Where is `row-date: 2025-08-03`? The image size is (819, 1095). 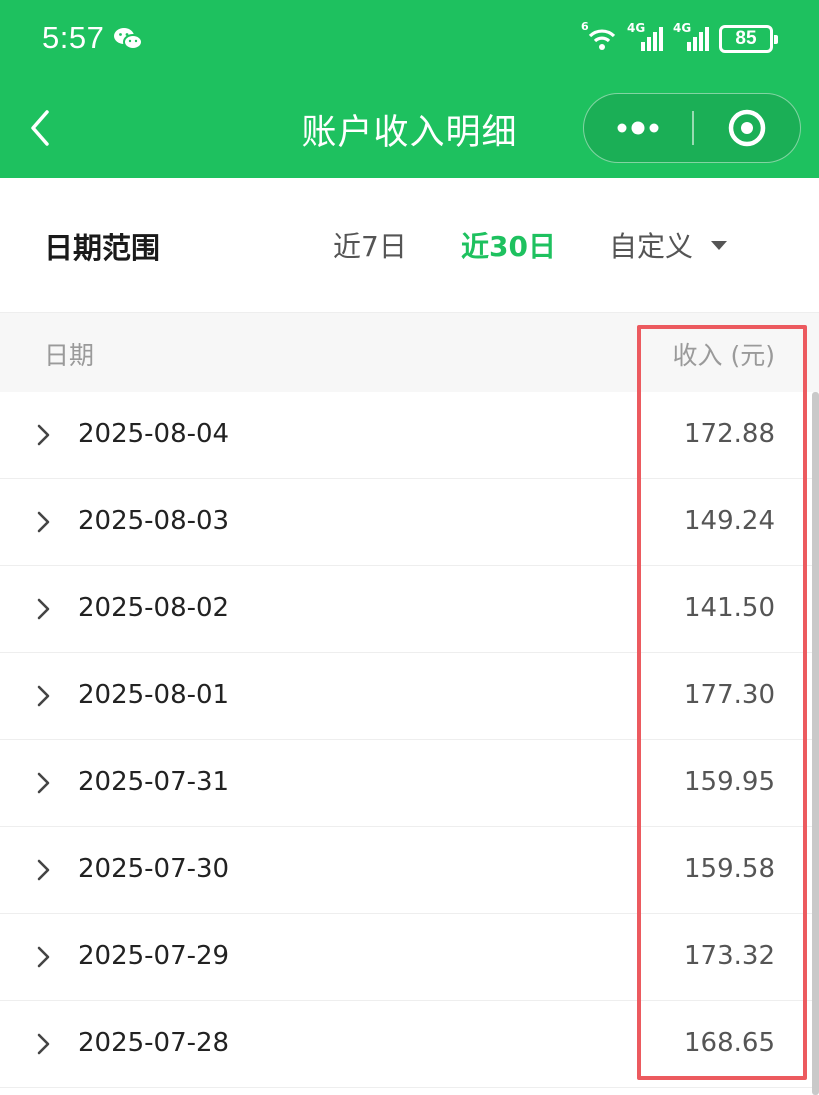
row-date: 2025-08-03 is located at coordinates (154, 521).